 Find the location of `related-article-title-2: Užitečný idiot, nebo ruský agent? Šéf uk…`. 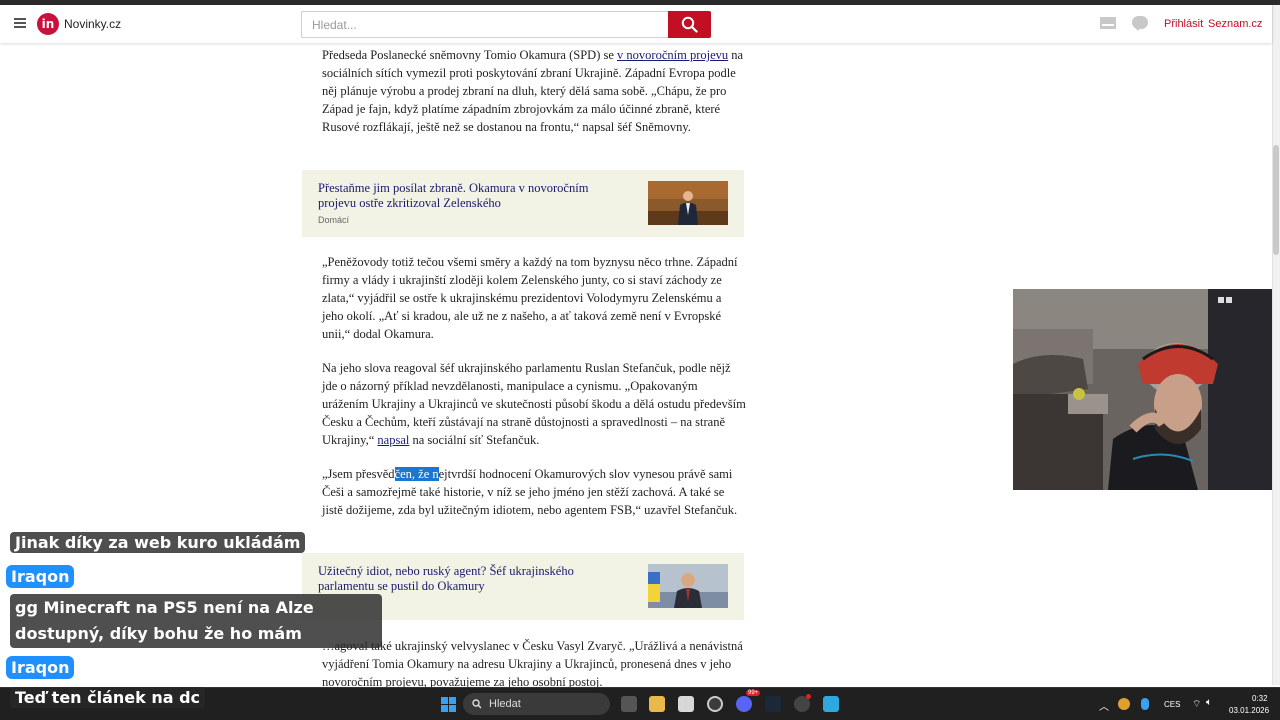

related-article-title-2: Užitečný idiot, nebo ruský agent? Šéf uk… is located at coordinates (468, 579).